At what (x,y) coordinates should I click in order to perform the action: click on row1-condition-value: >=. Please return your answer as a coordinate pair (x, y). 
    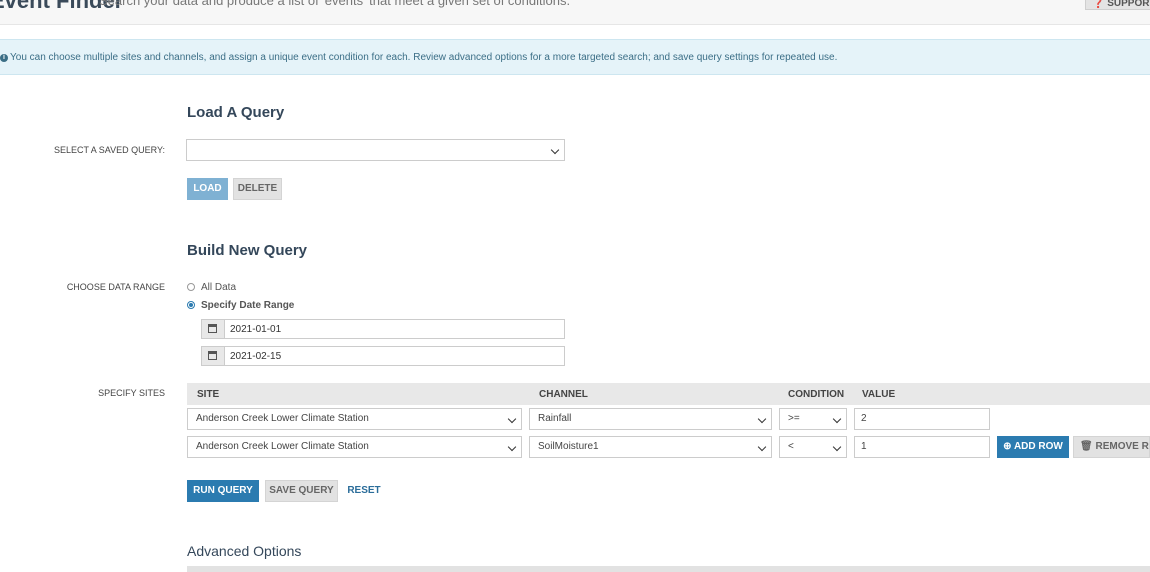
    Looking at the image, I should click on (794, 418).